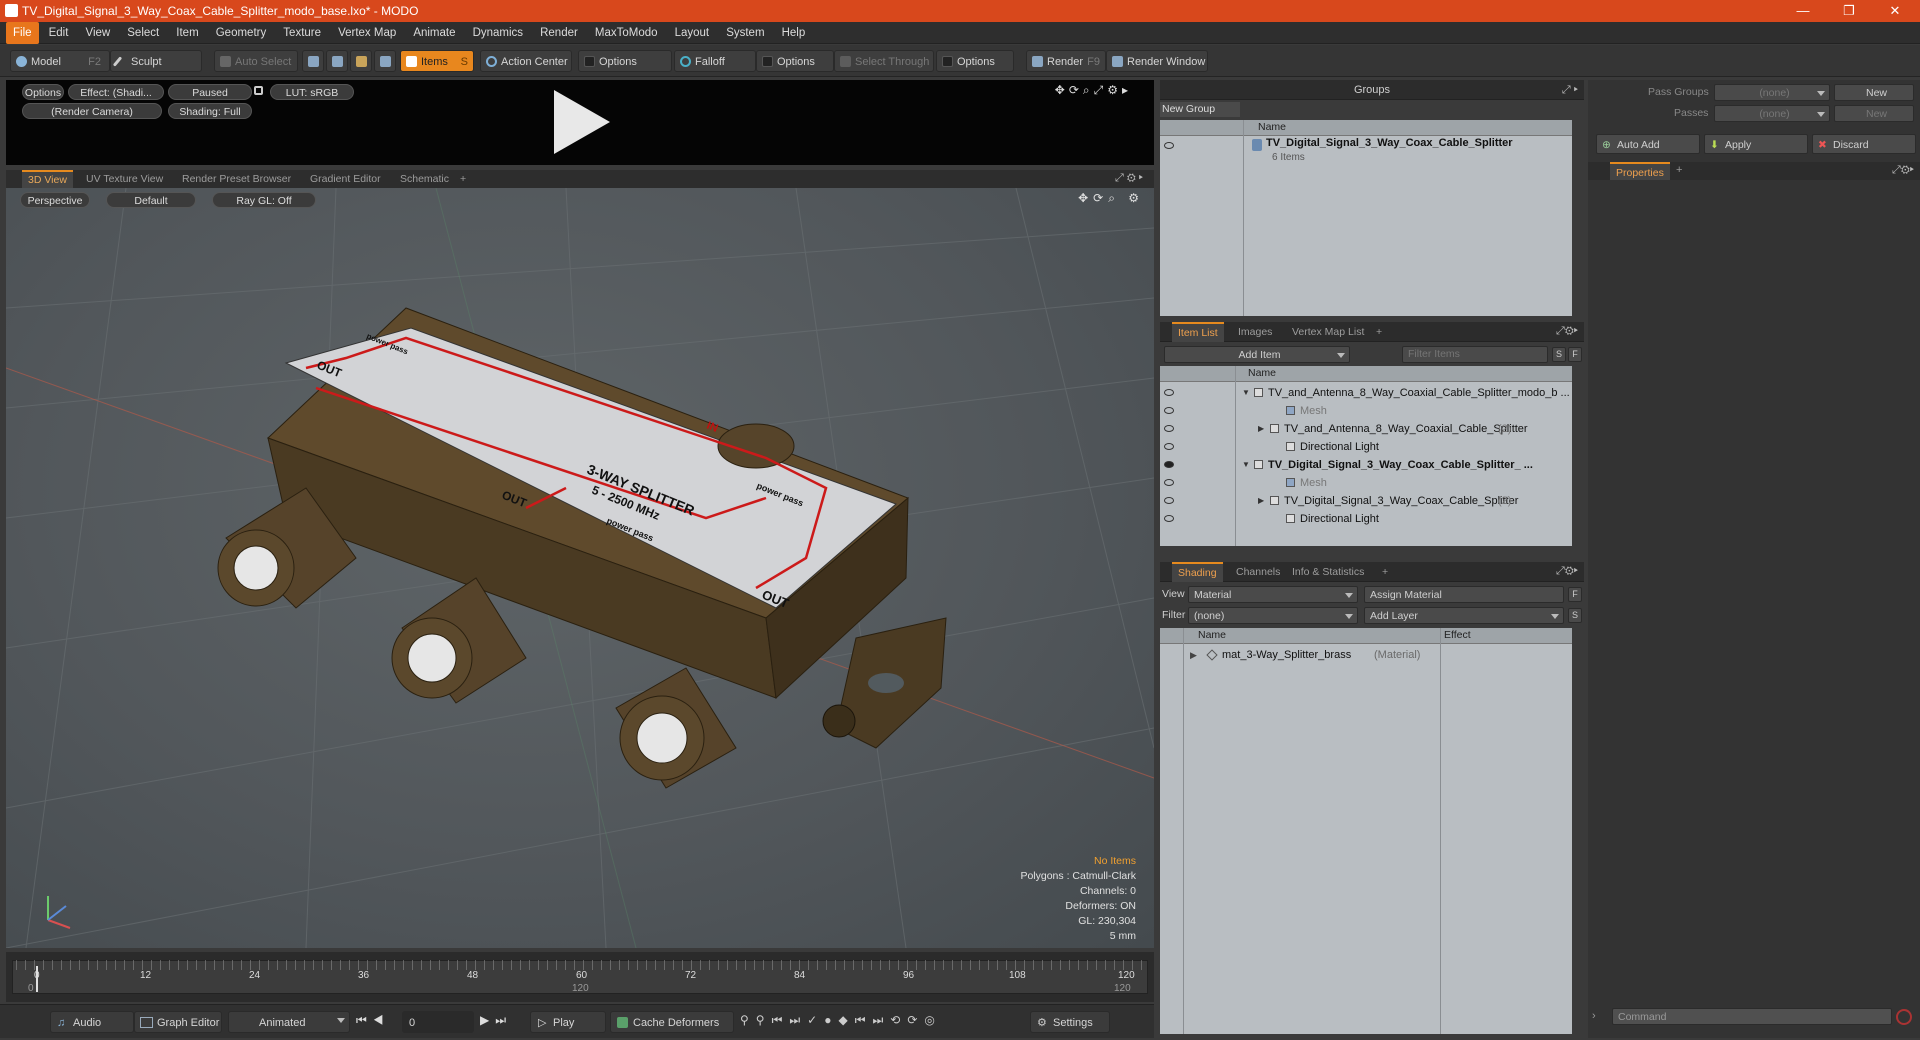 The image size is (1920, 1040). Describe the element at coordinates (236, 179) in the screenshot. I see `tab-render-preset-browser: Render Preset Browser` at that location.